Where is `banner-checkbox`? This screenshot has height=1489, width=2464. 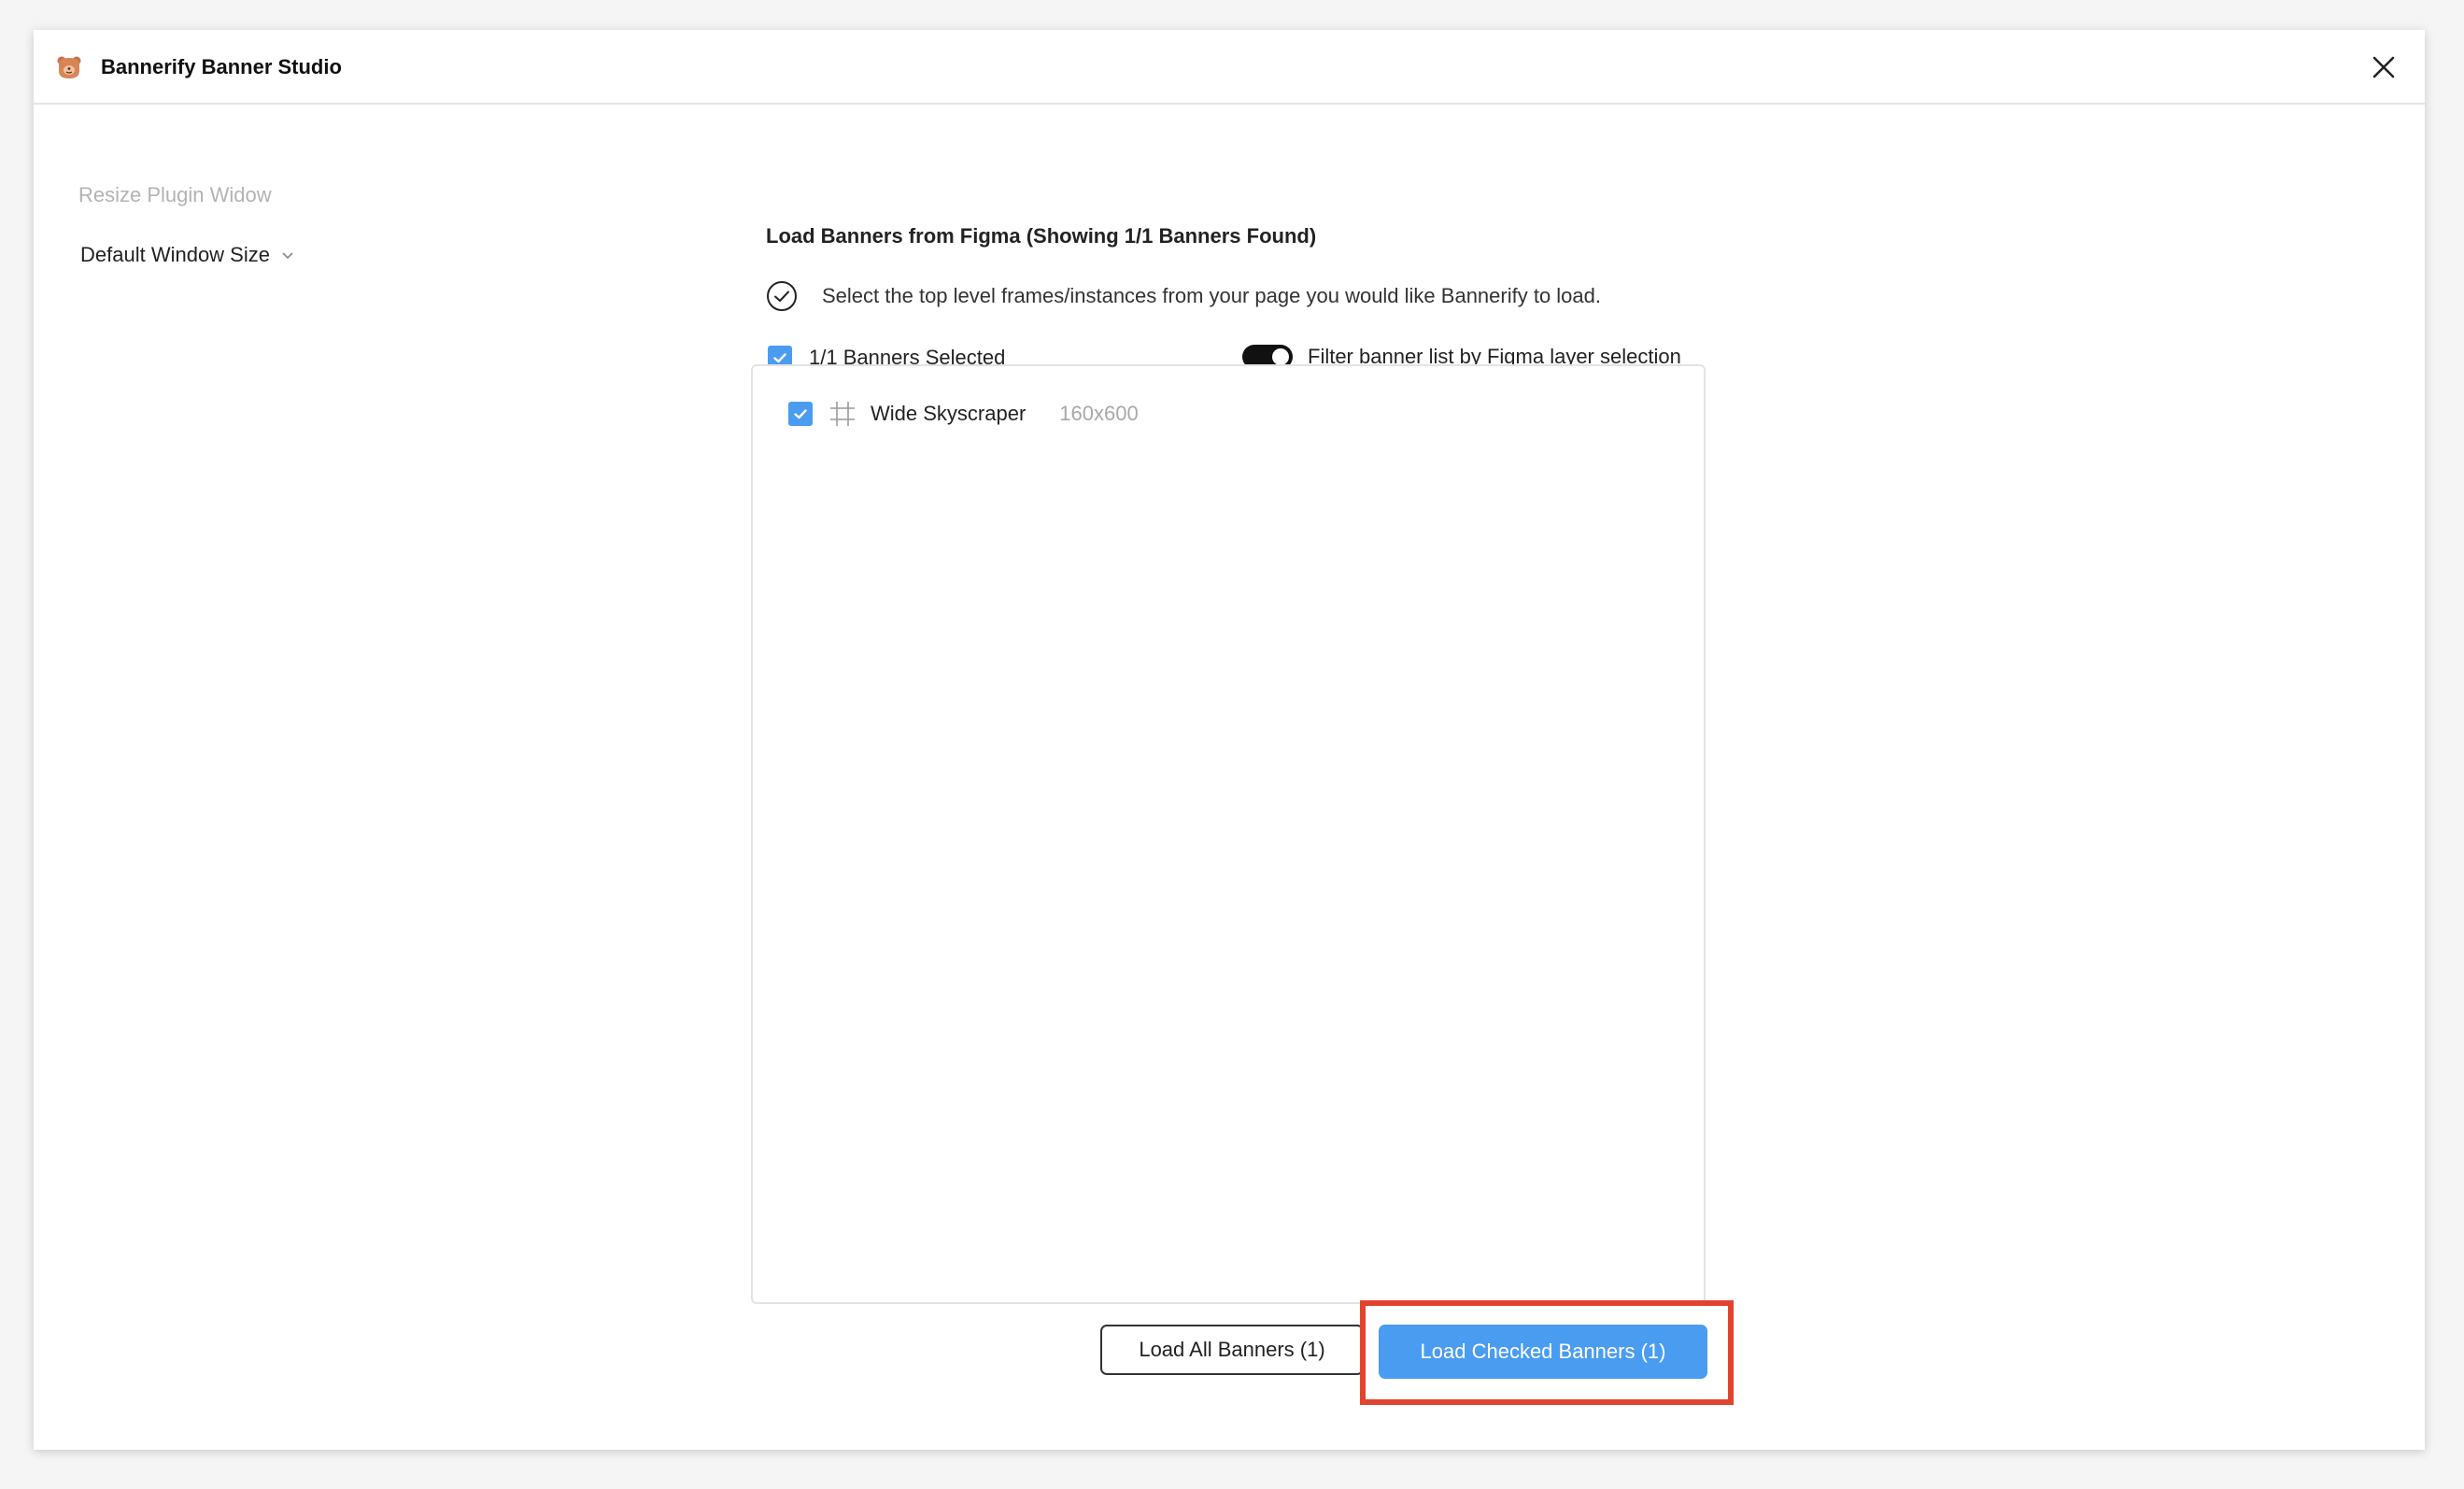 banner-checkbox is located at coordinates (801, 414).